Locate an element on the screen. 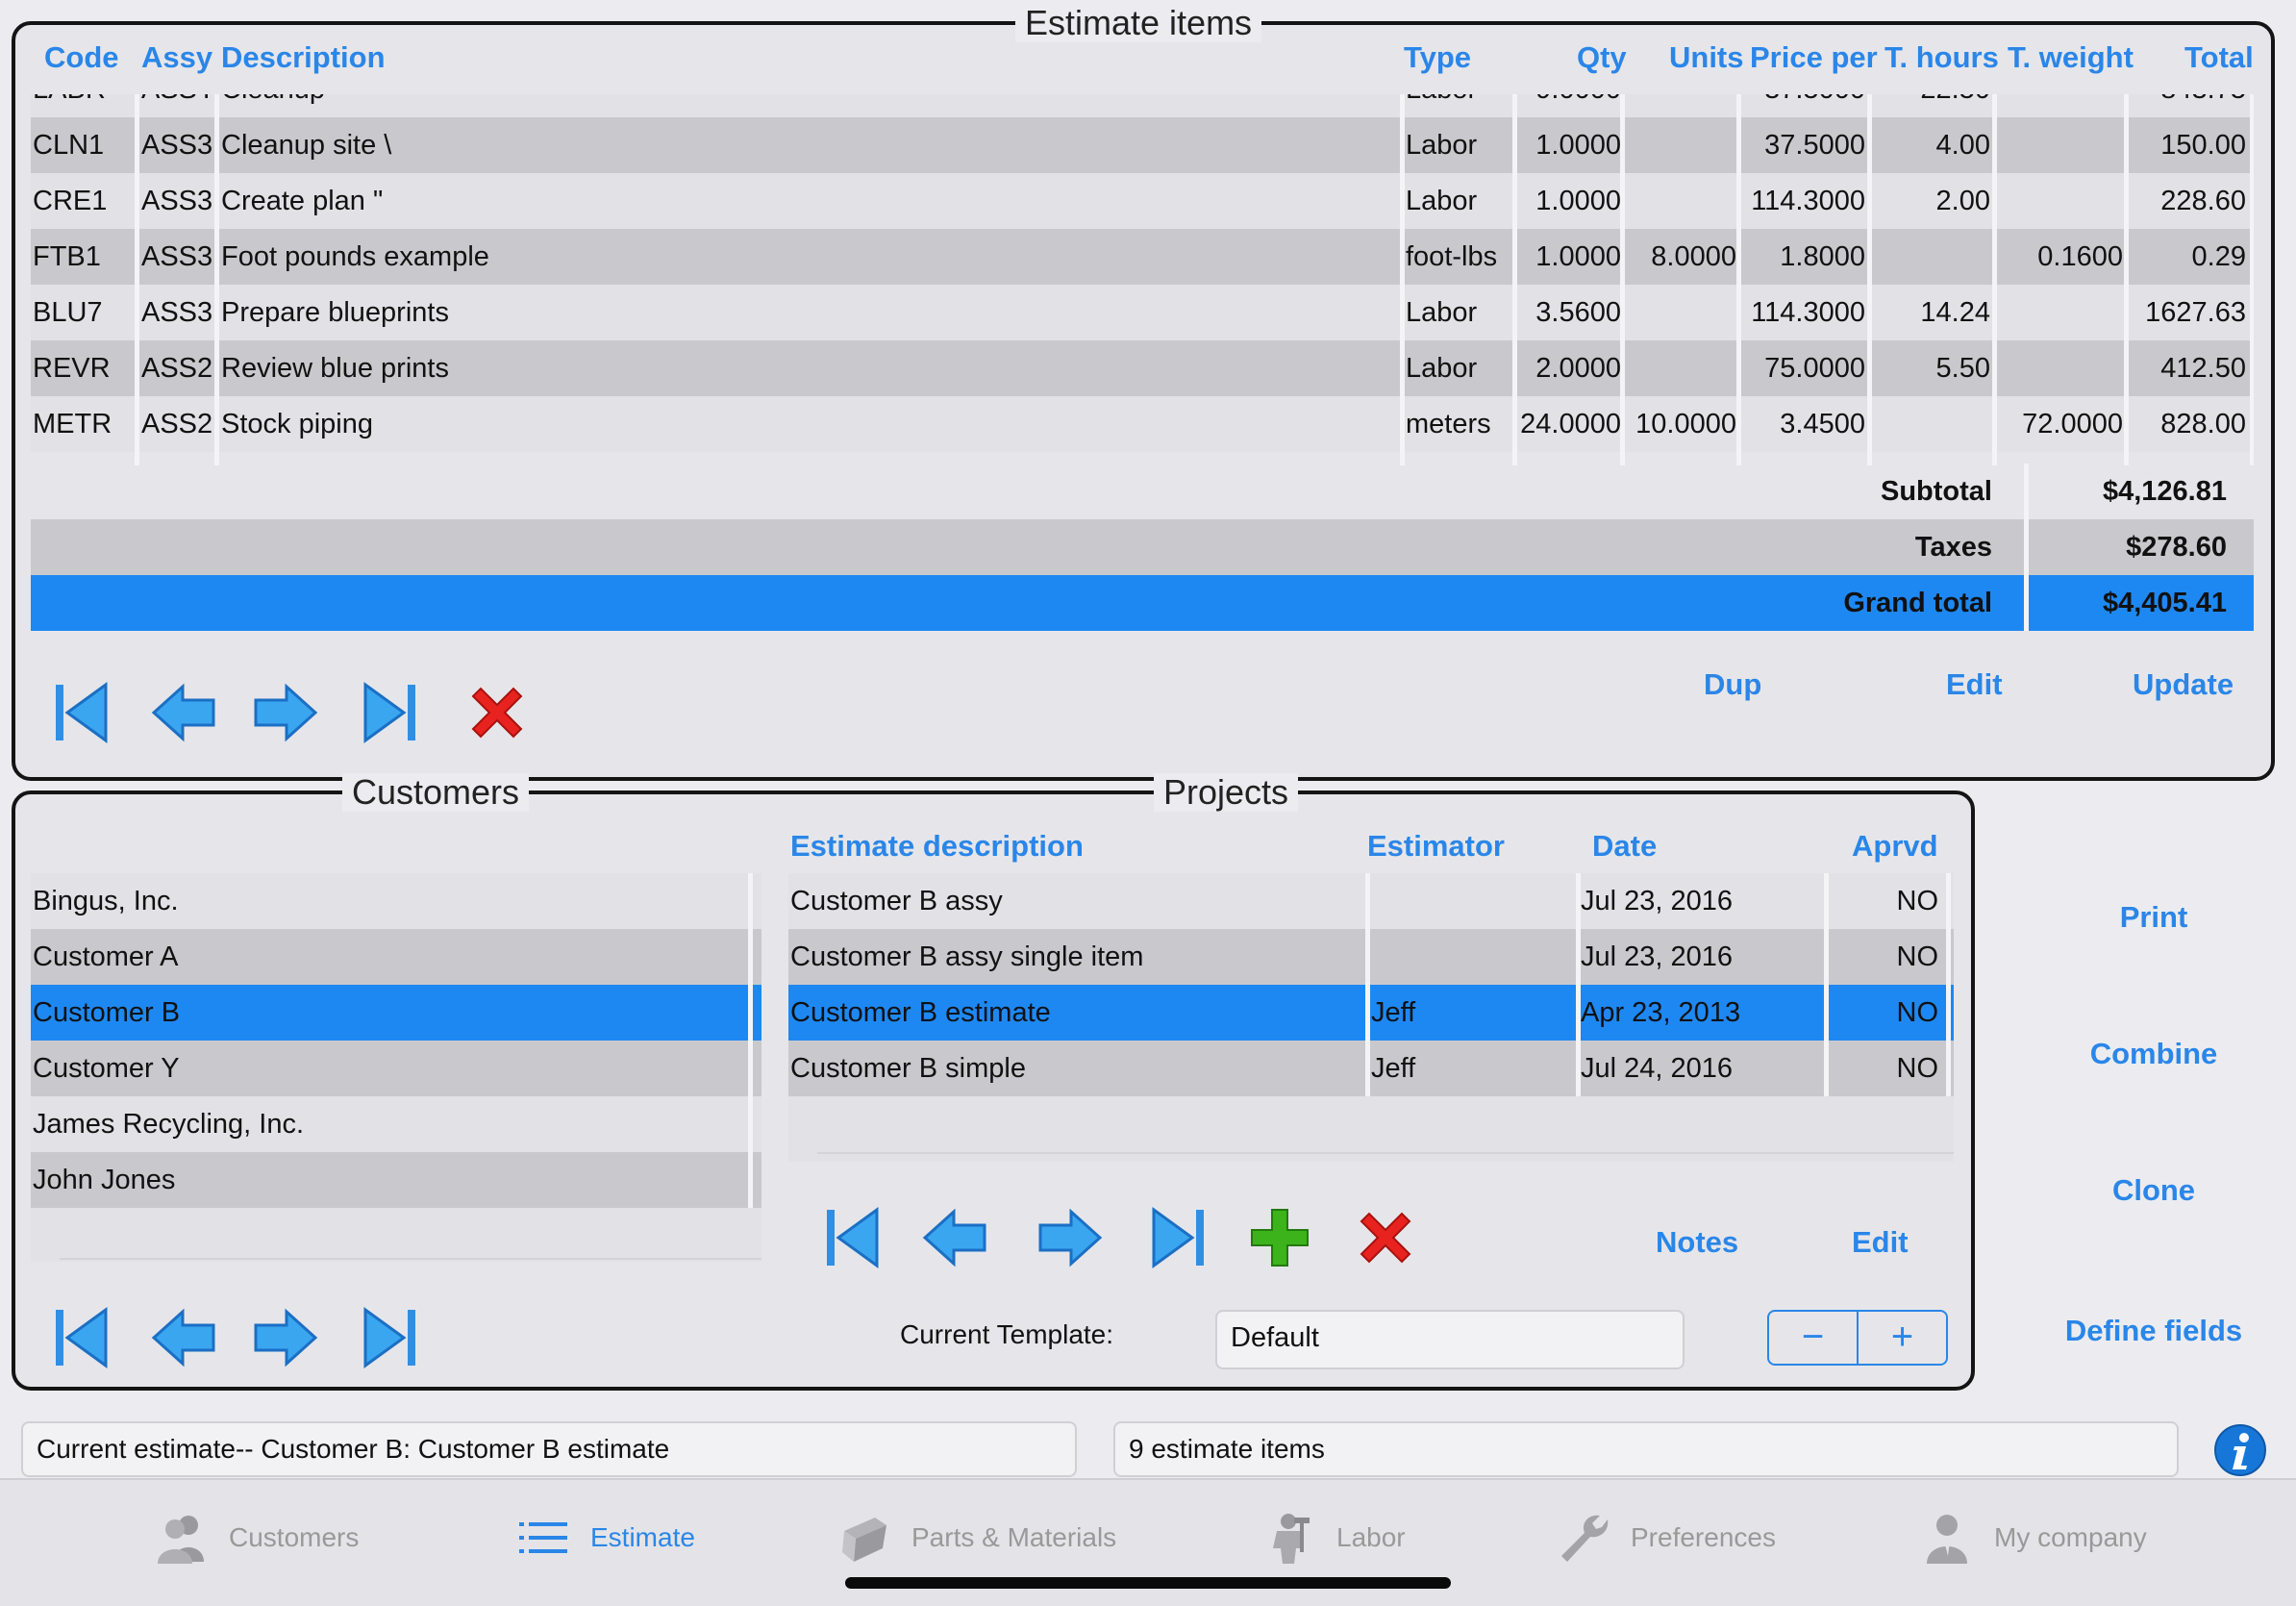 The height and width of the screenshot is (1606, 2296). customer-list-item: James Recycling, Inc. is located at coordinates (396, 1124).